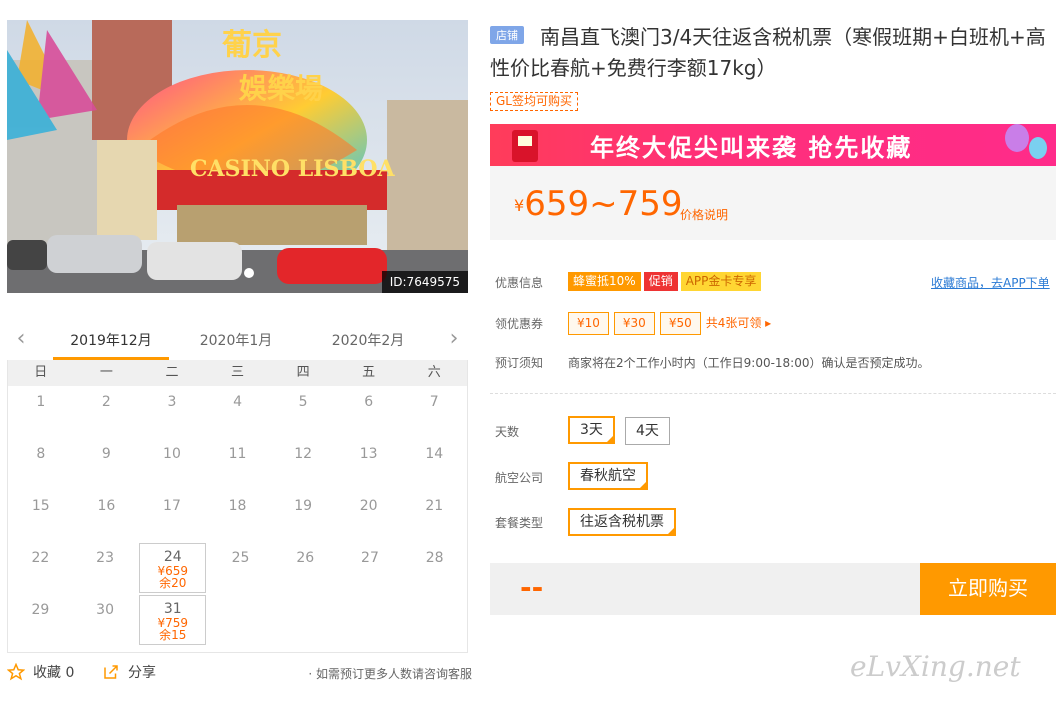 The image size is (1056, 701). I want to click on sign-mid-text: 娛樂場, so click(280, 88).